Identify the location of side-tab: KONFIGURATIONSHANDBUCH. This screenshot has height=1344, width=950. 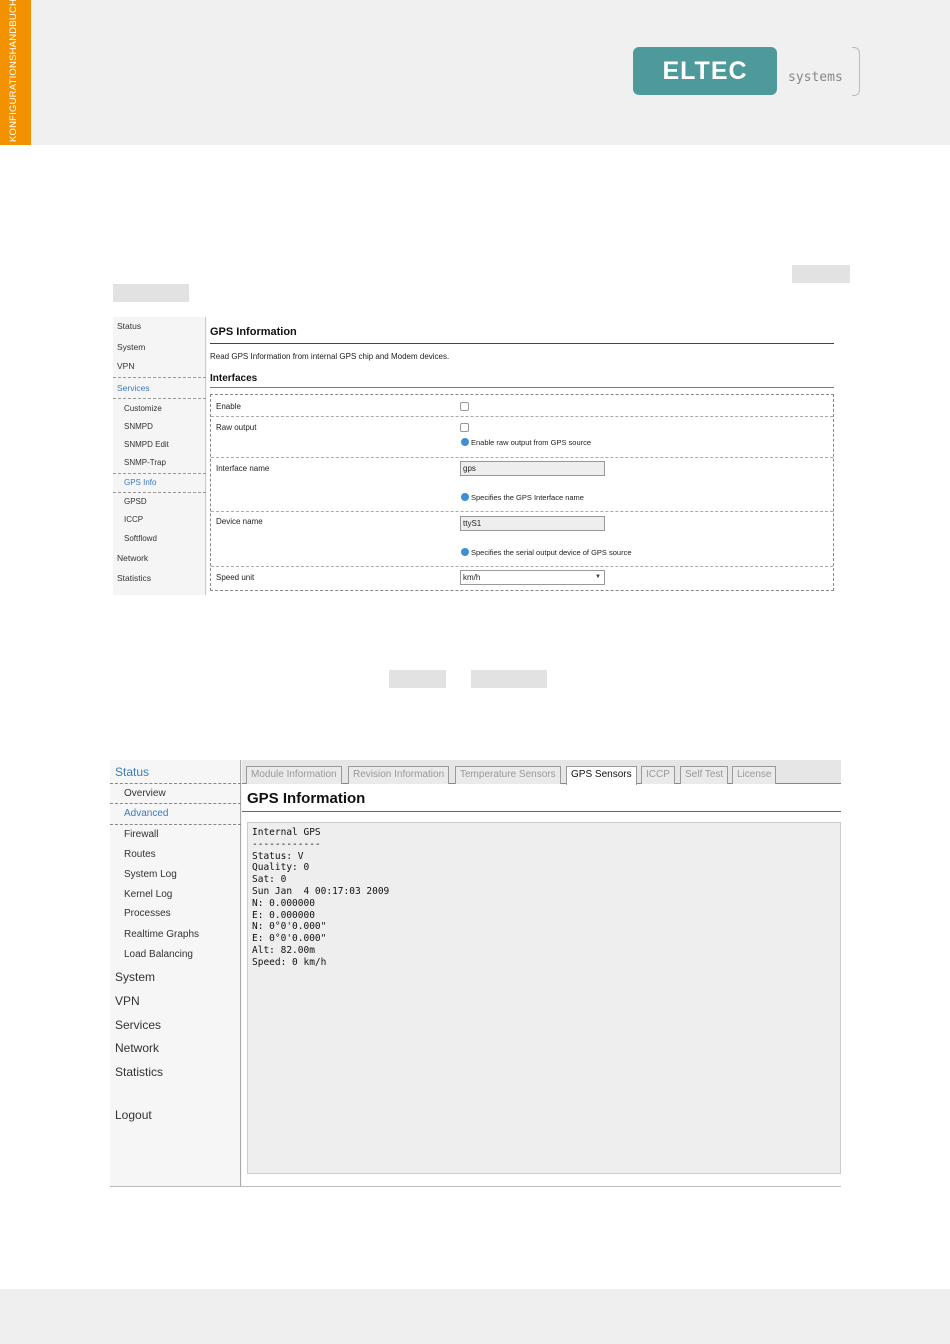
(15, 72).